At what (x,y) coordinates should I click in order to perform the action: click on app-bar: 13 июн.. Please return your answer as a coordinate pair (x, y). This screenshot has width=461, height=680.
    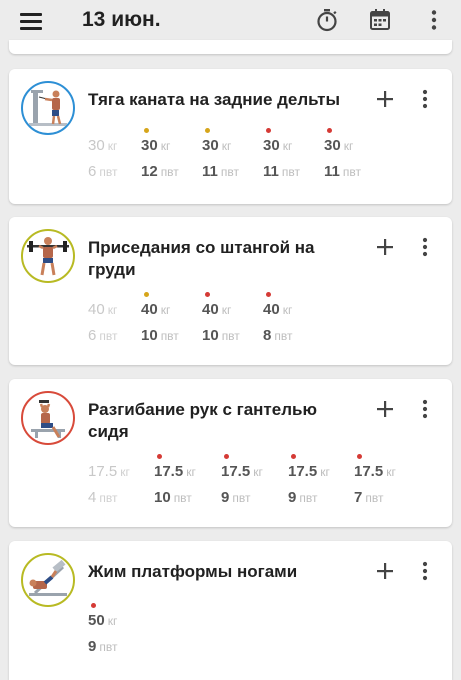
    Looking at the image, I should click on (230, 22).